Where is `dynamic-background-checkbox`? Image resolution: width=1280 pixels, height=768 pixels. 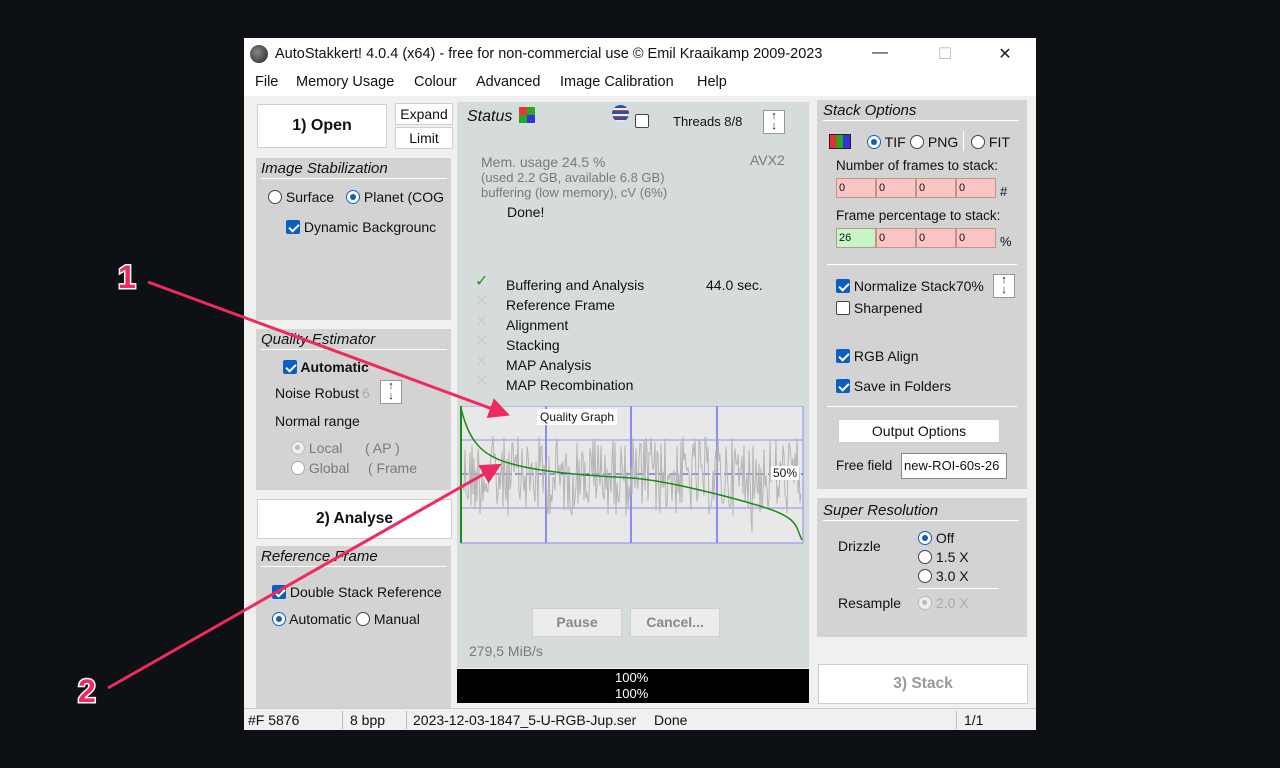
dynamic-background-checkbox is located at coordinates (293, 227).